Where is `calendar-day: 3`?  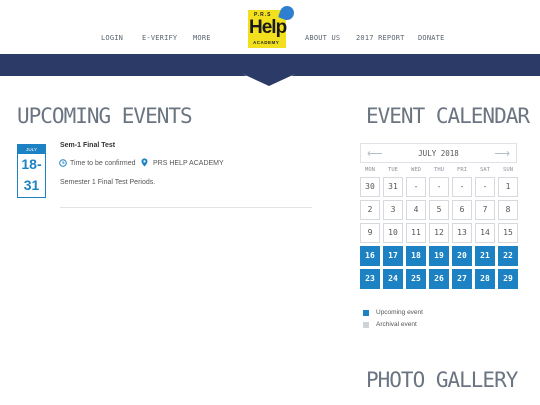 calendar-day: 3 is located at coordinates (393, 210).